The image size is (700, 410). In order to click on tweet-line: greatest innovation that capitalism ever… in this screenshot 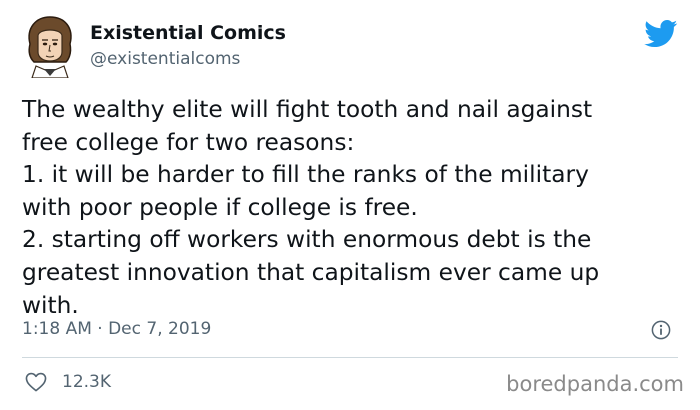, I will do `click(311, 272)`.